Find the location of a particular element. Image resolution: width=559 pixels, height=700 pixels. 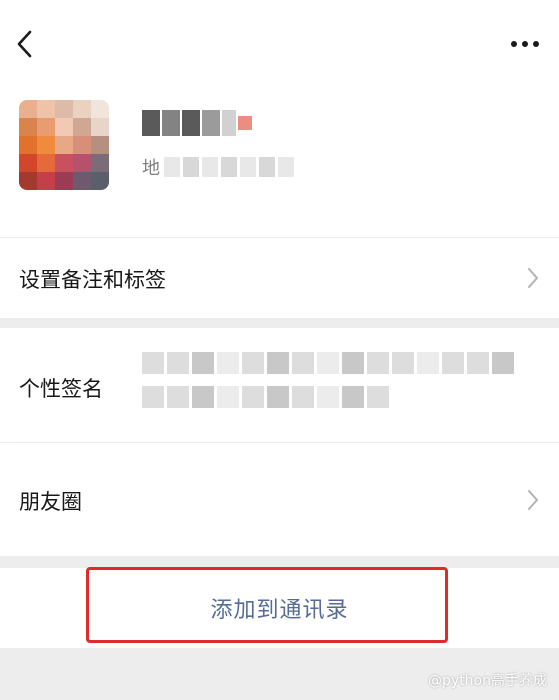

remark-and-tags-label: 设置备注和标签 is located at coordinates (92, 280).